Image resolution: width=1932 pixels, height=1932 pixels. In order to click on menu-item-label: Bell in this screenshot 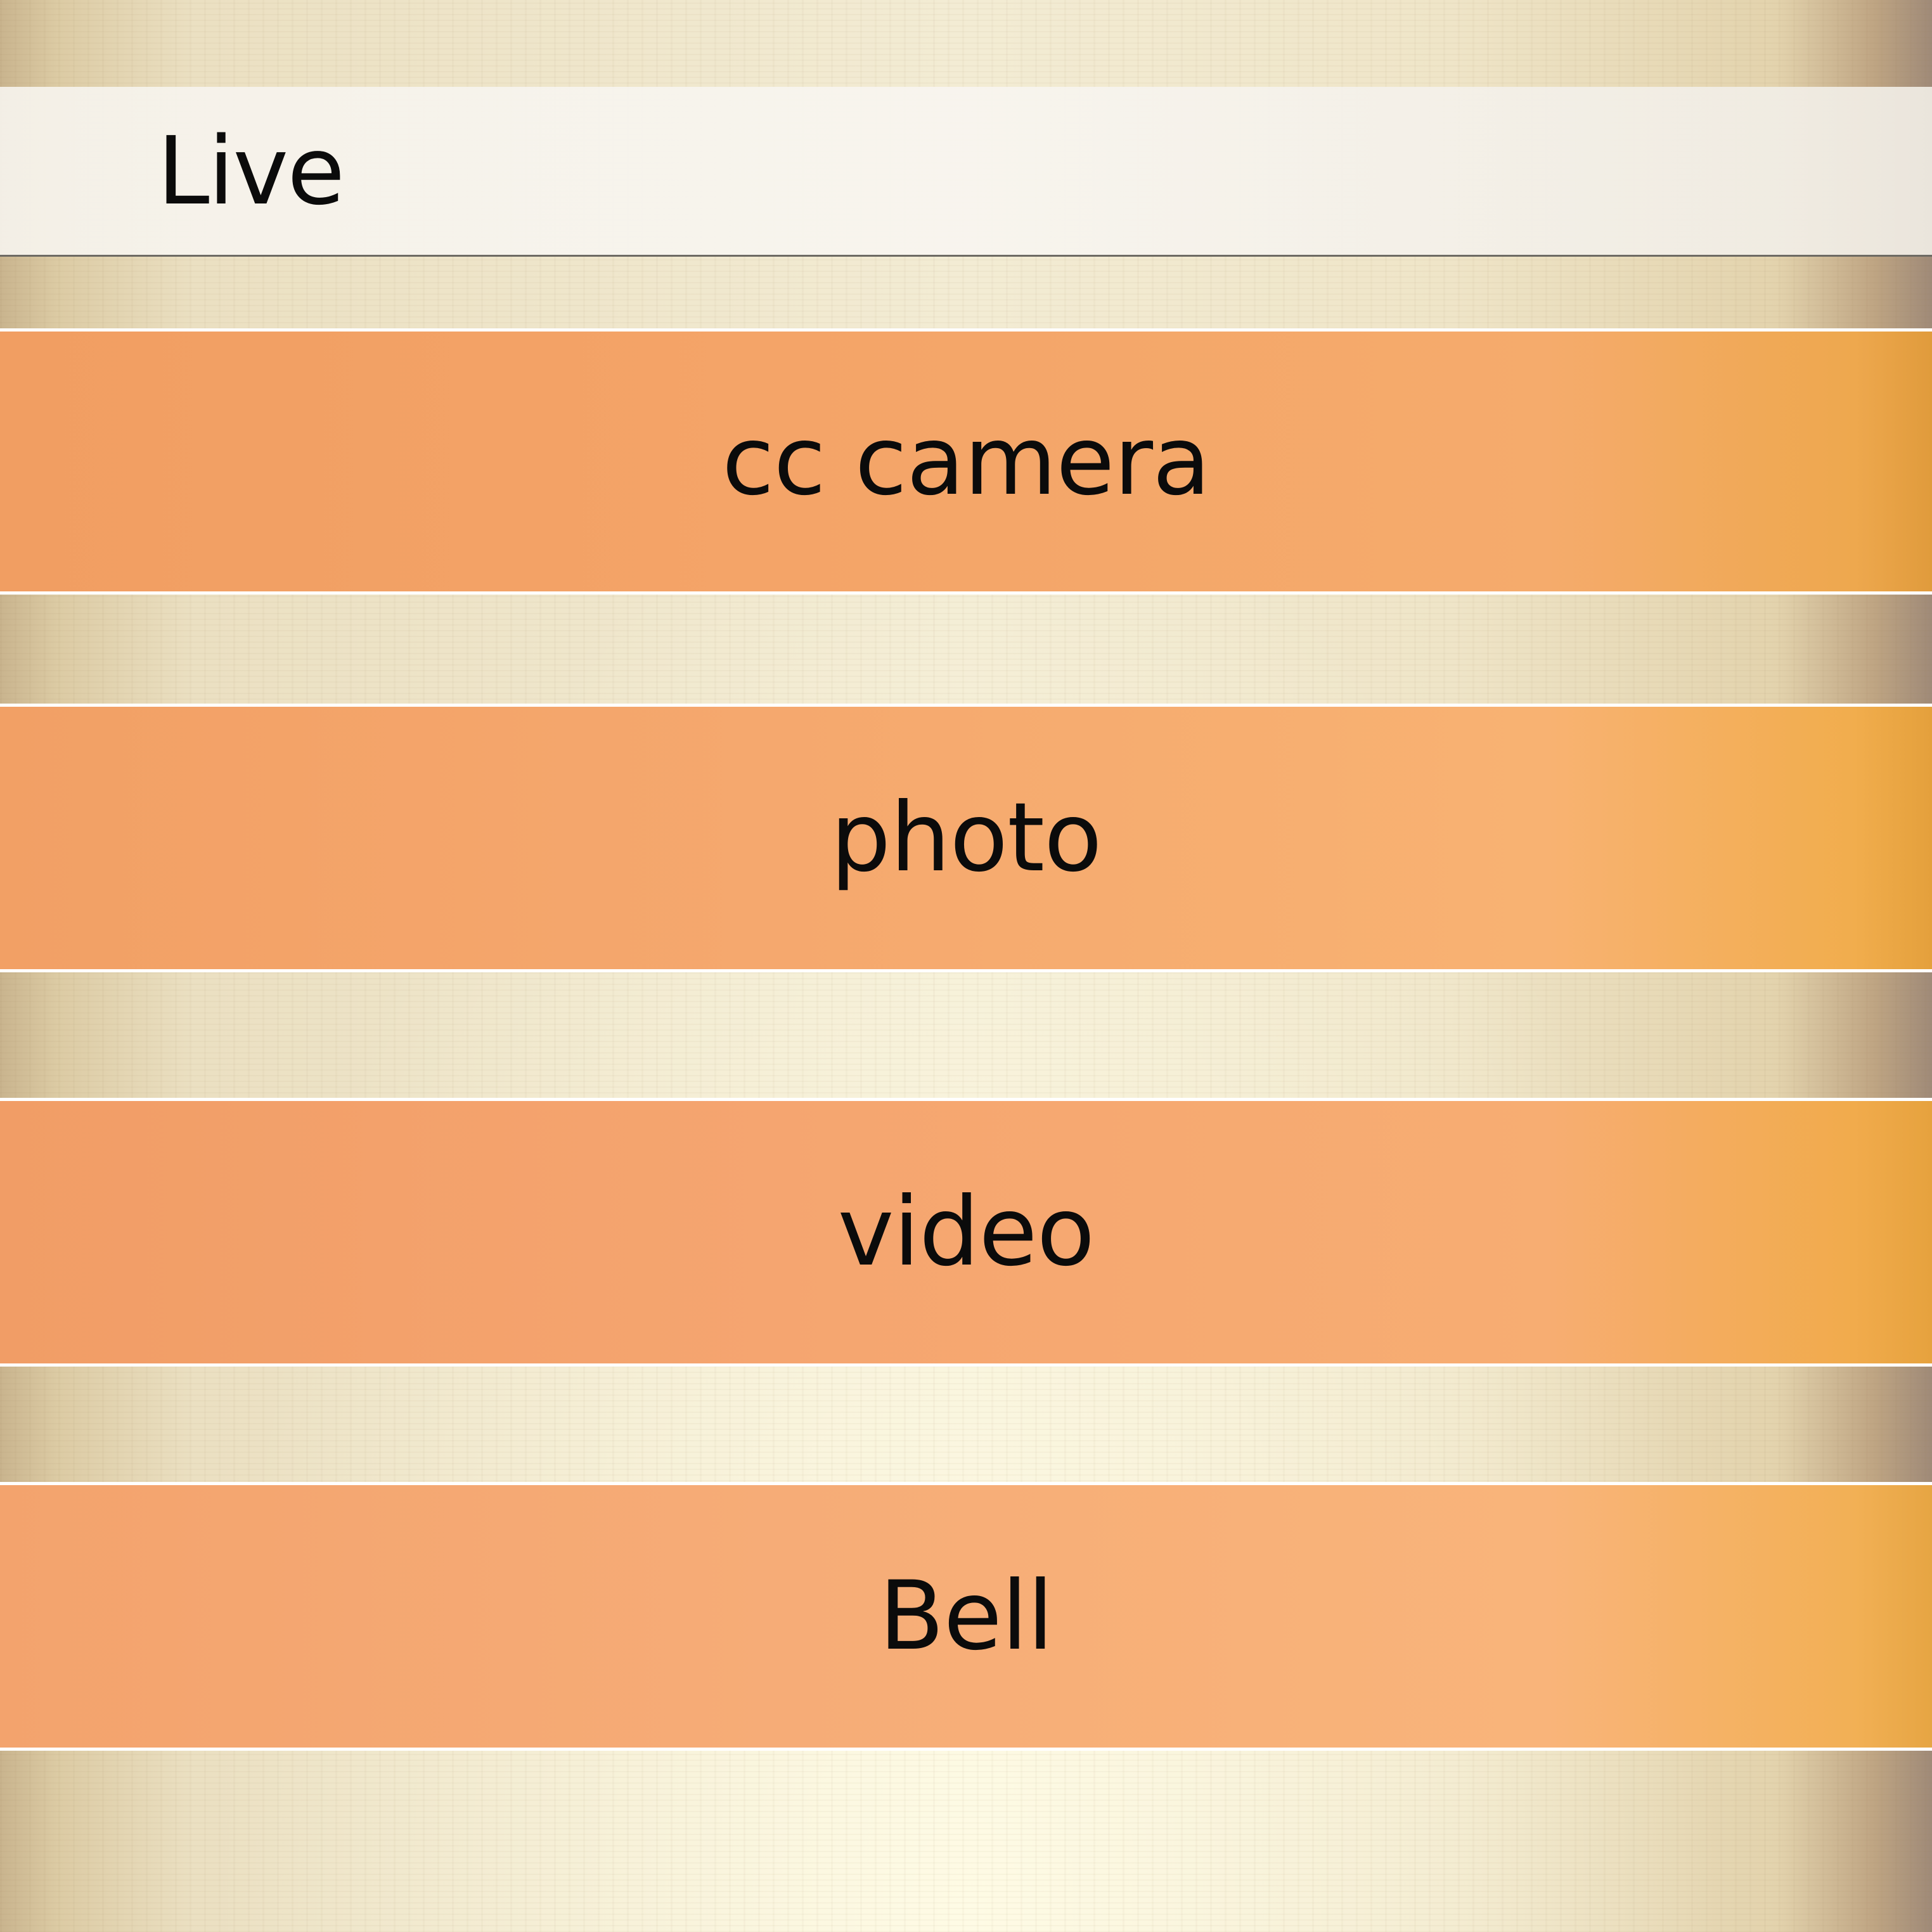, I will do `click(966, 1616)`.